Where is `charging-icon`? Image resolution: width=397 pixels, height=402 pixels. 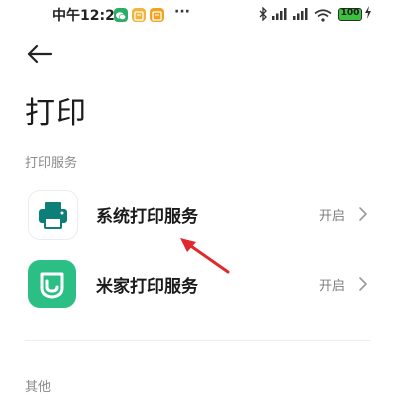 charging-icon is located at coordinates (368, 14).